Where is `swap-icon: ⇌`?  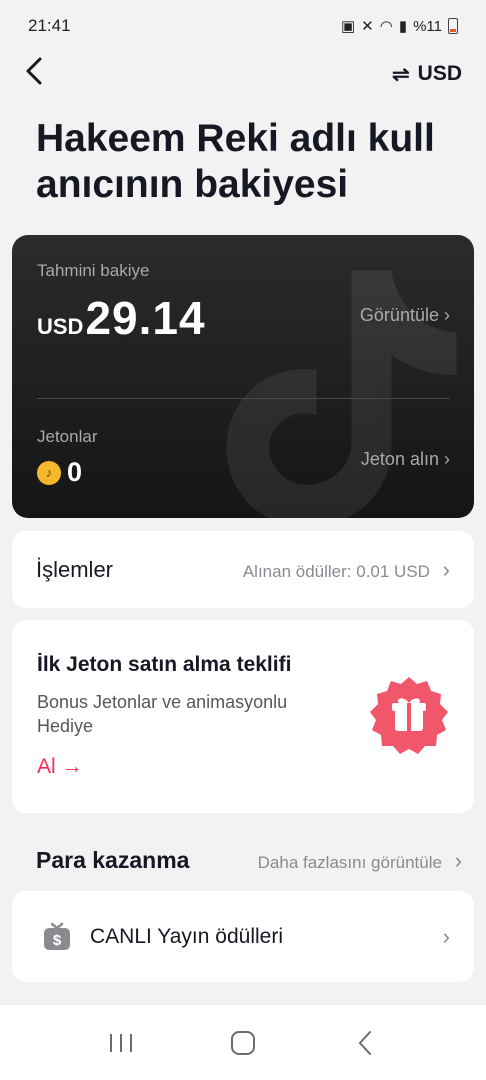 swap-icon: ⇌ is located at coordinates (401, 74).